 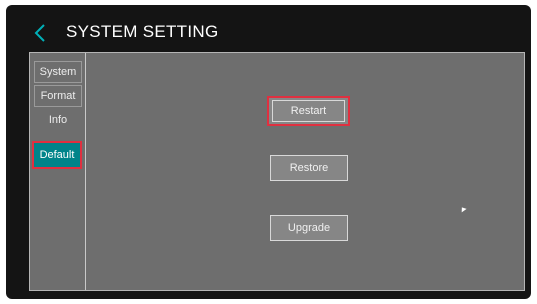 I want to click on back-button, so click(x=40, y=33).